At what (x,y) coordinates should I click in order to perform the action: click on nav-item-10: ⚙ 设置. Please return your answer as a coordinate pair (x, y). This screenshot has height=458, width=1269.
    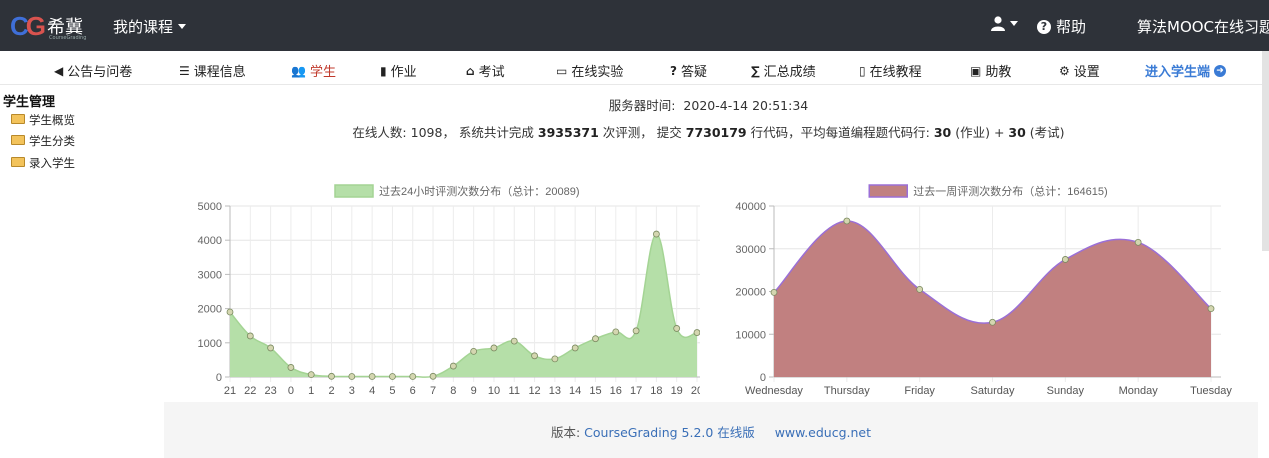
    Looking at the image, I should click on (1079, 71).